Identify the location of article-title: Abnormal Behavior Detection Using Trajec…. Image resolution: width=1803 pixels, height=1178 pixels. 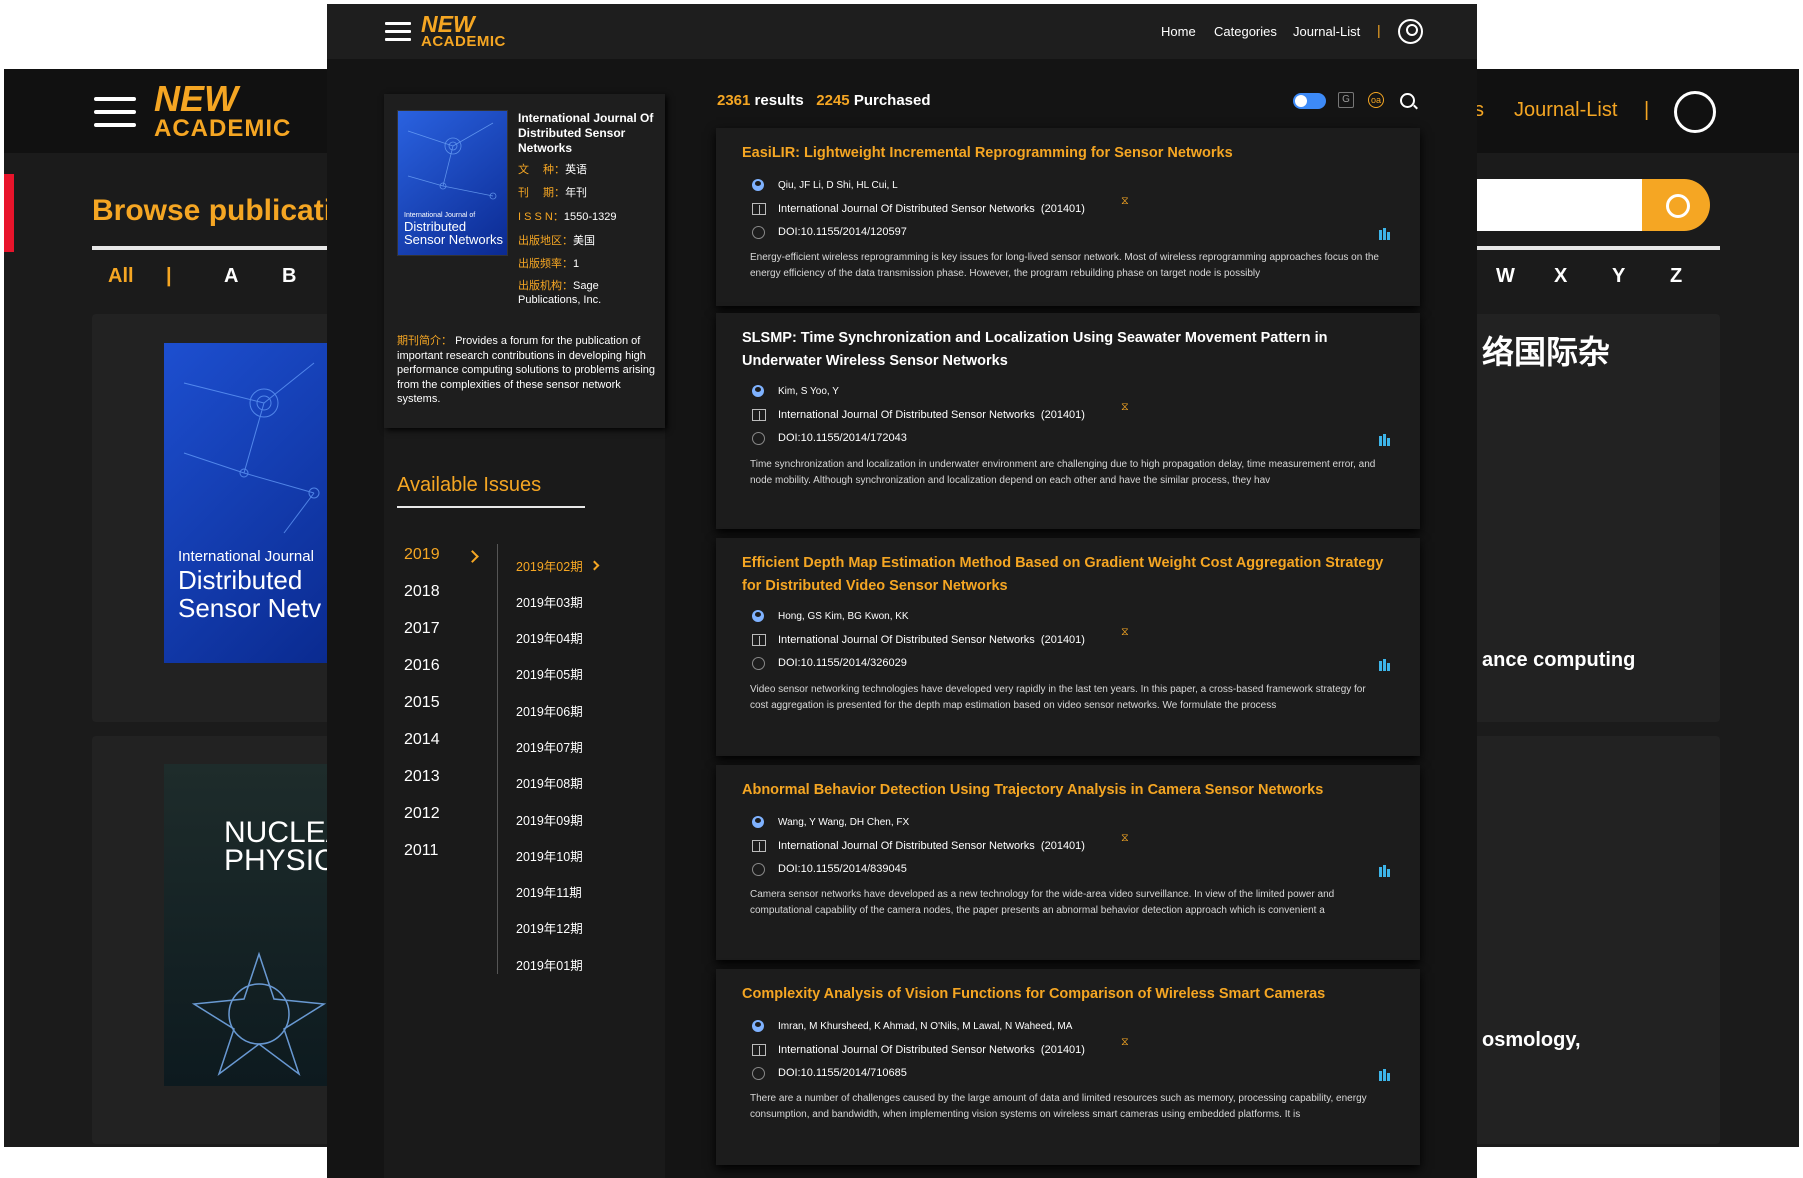
(1072, 790).